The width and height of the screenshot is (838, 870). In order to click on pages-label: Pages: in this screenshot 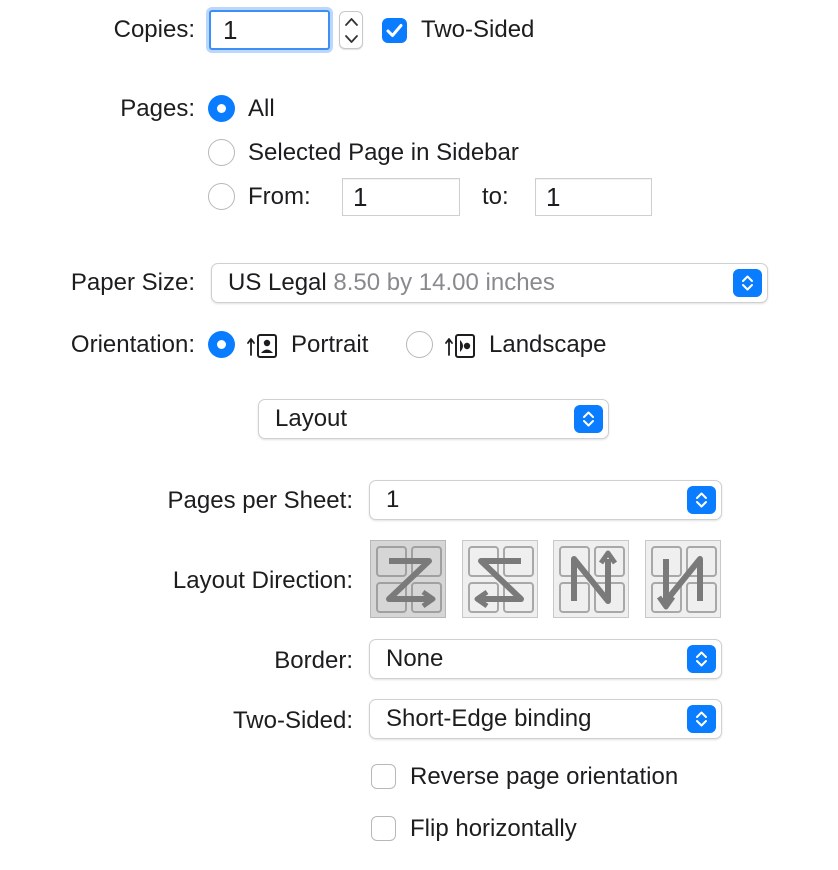, I will do `click(157, 108)`.